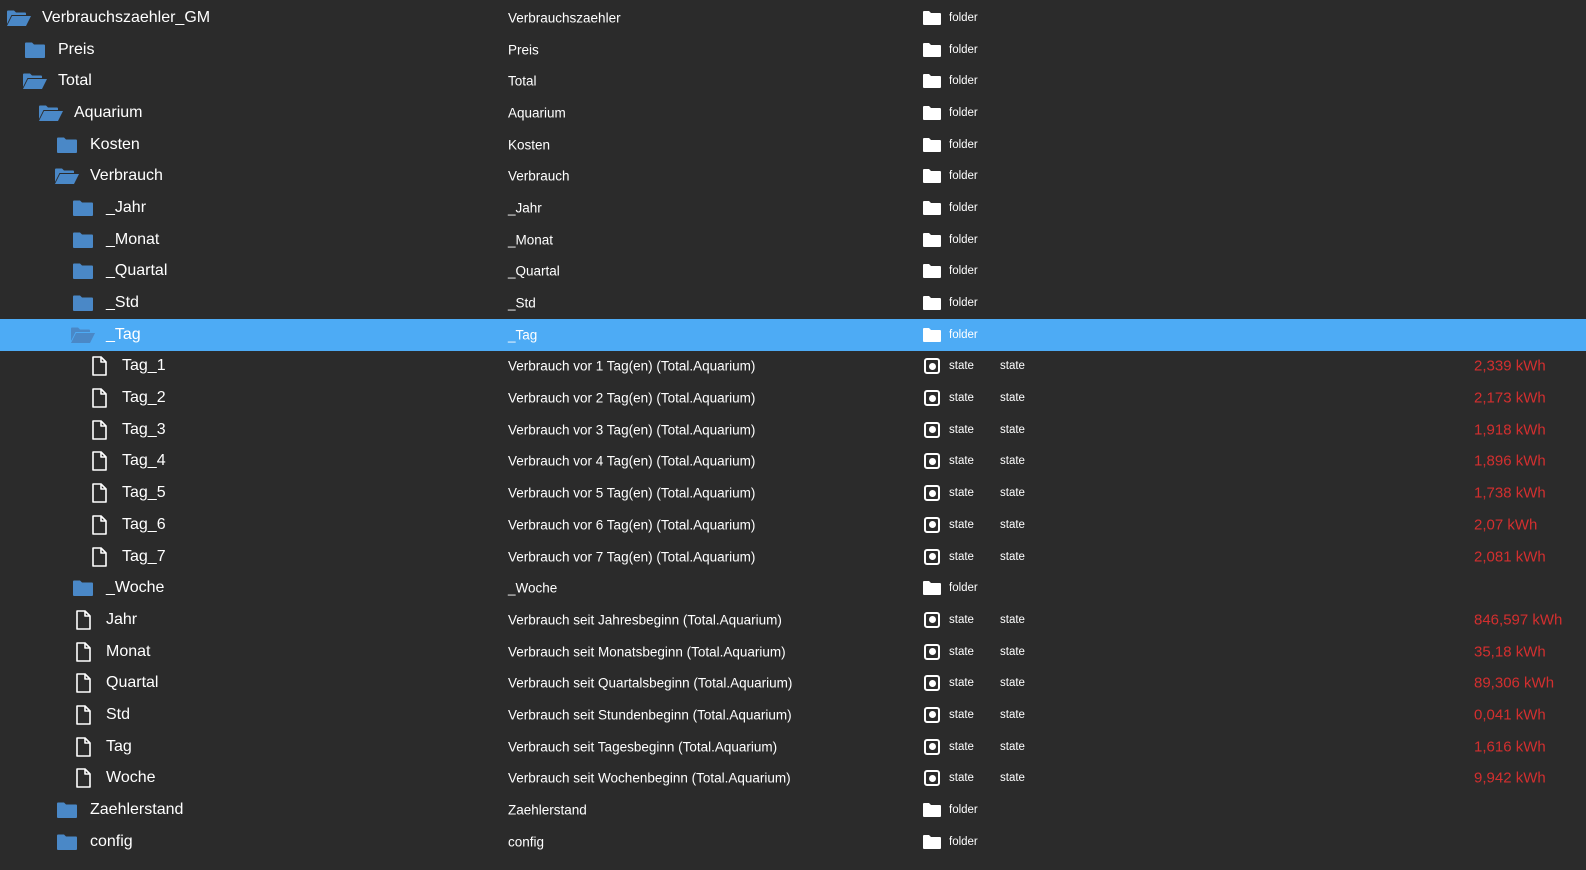  I want to click on tree-item-value: 2,07 kWh, so click(1505, 524).